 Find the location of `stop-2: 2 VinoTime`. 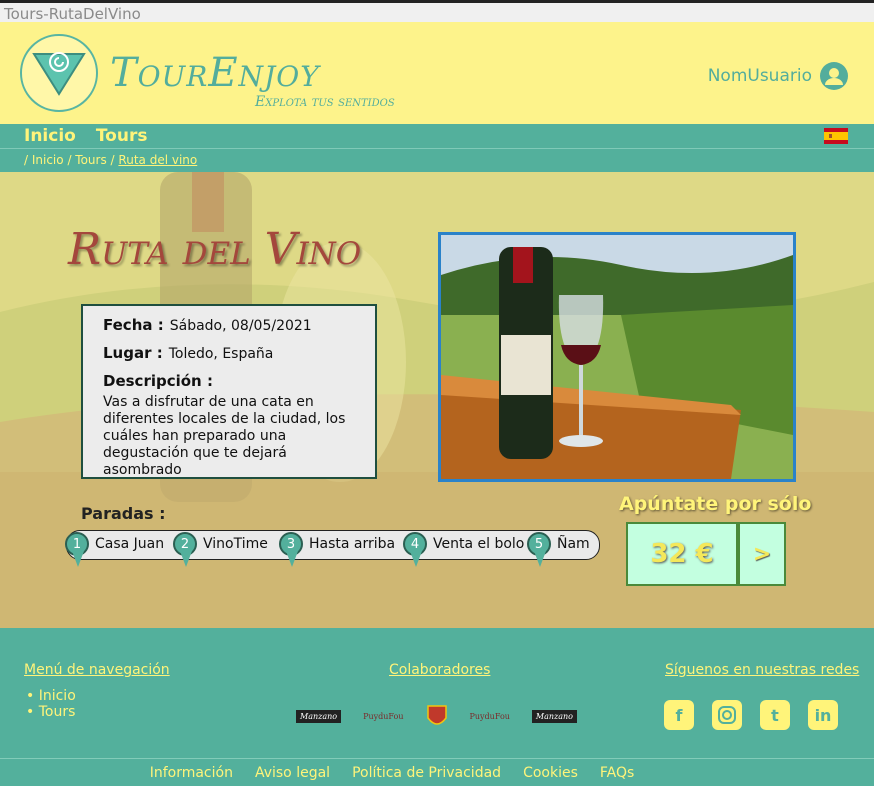

stop-2: 2 VinoTime is located at coordinates (220, 548).